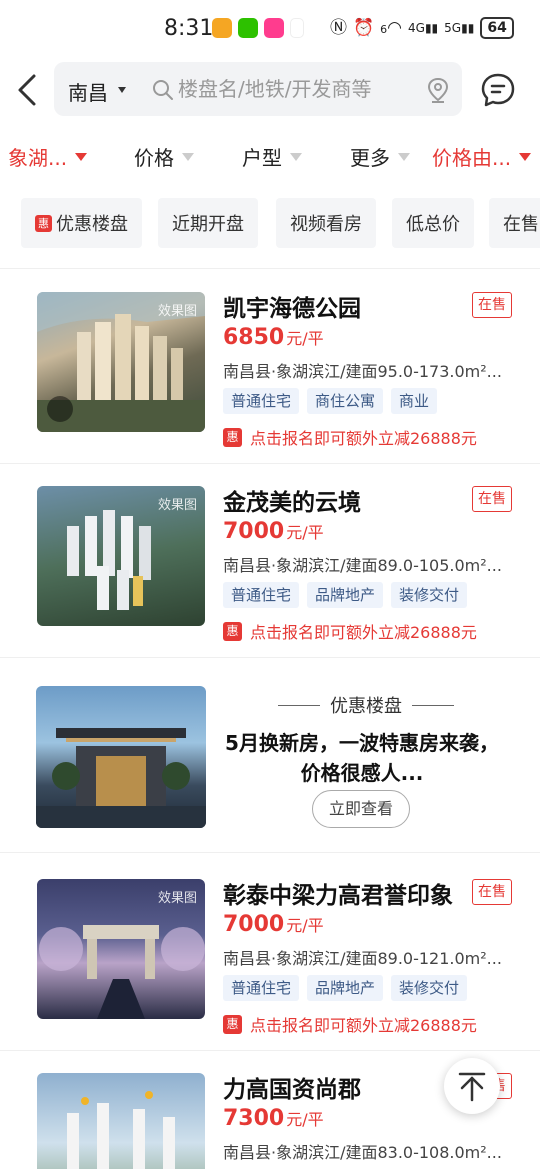 The image size is (540, 1169). I want to click on city-caret-icon, so click(122, 90).